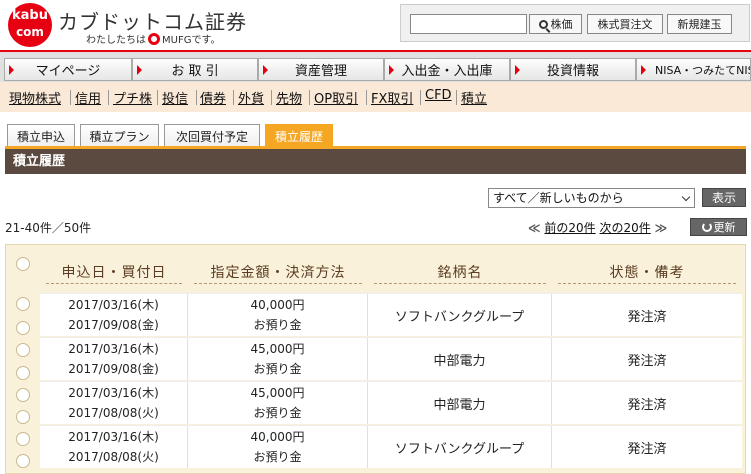  Describe the element at coordinates (460, 271) in the screenshot. I see `header-name: 銘柄名` at that location.